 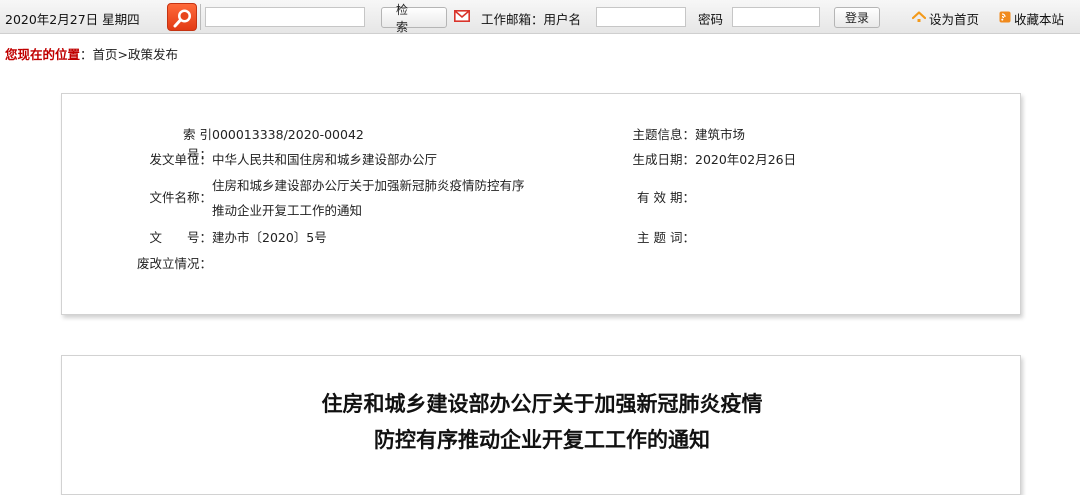 I want to click on issuer-row: 发文单位：中华人民共和国住房和城乡建设部办公厅, so click(x=288, y=160).